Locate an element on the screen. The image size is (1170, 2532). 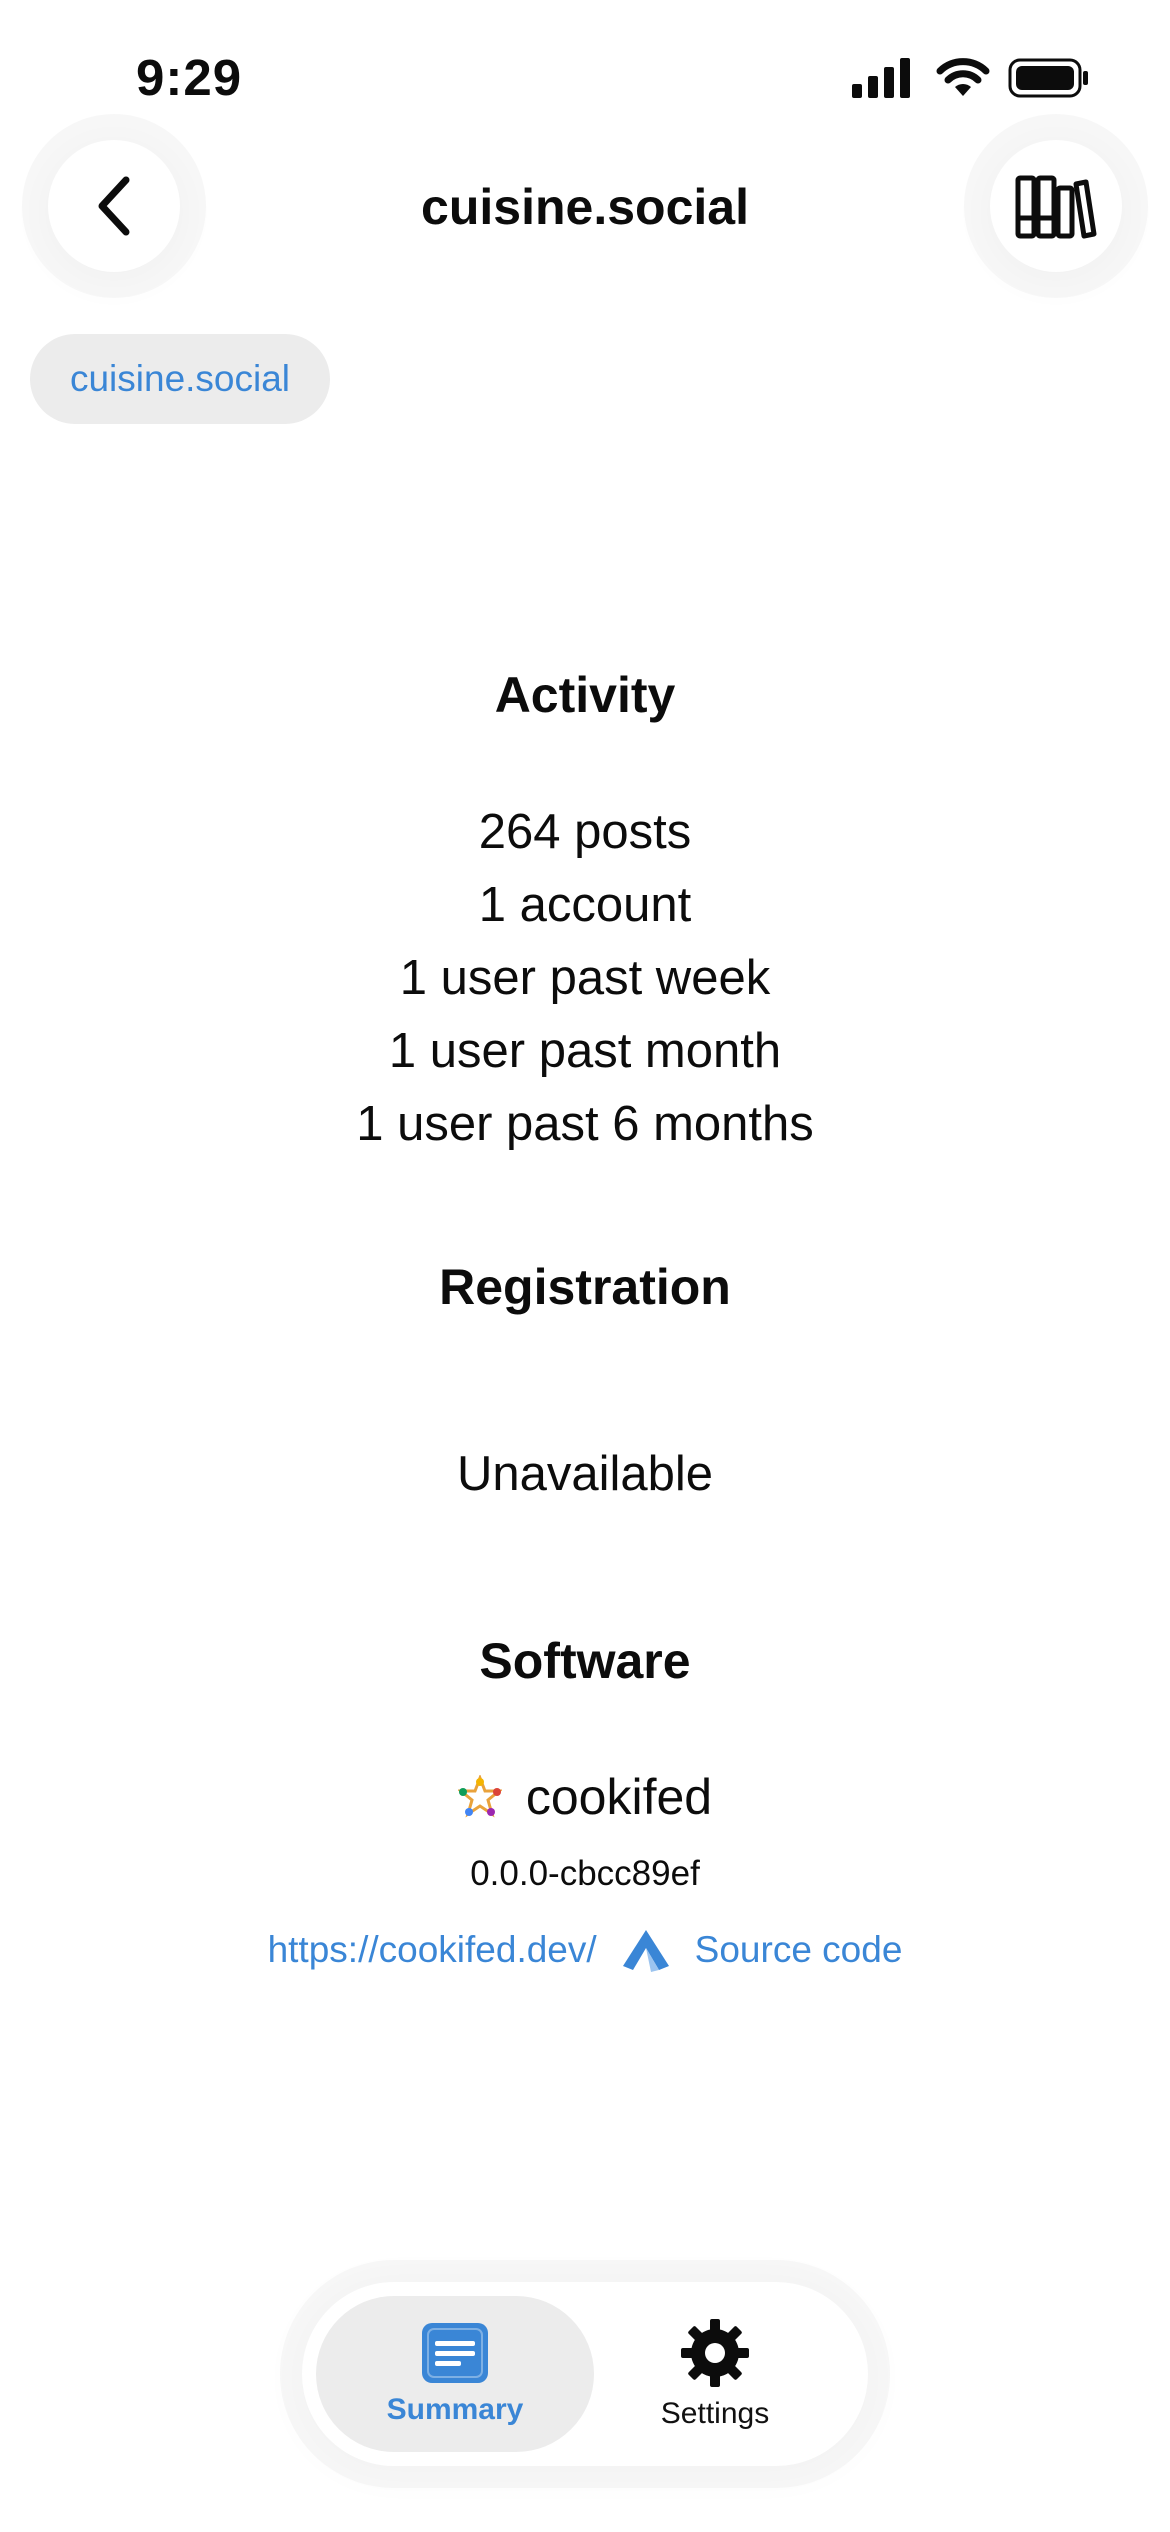
source-code-link: Source code is located at coordinates (799, 1950).